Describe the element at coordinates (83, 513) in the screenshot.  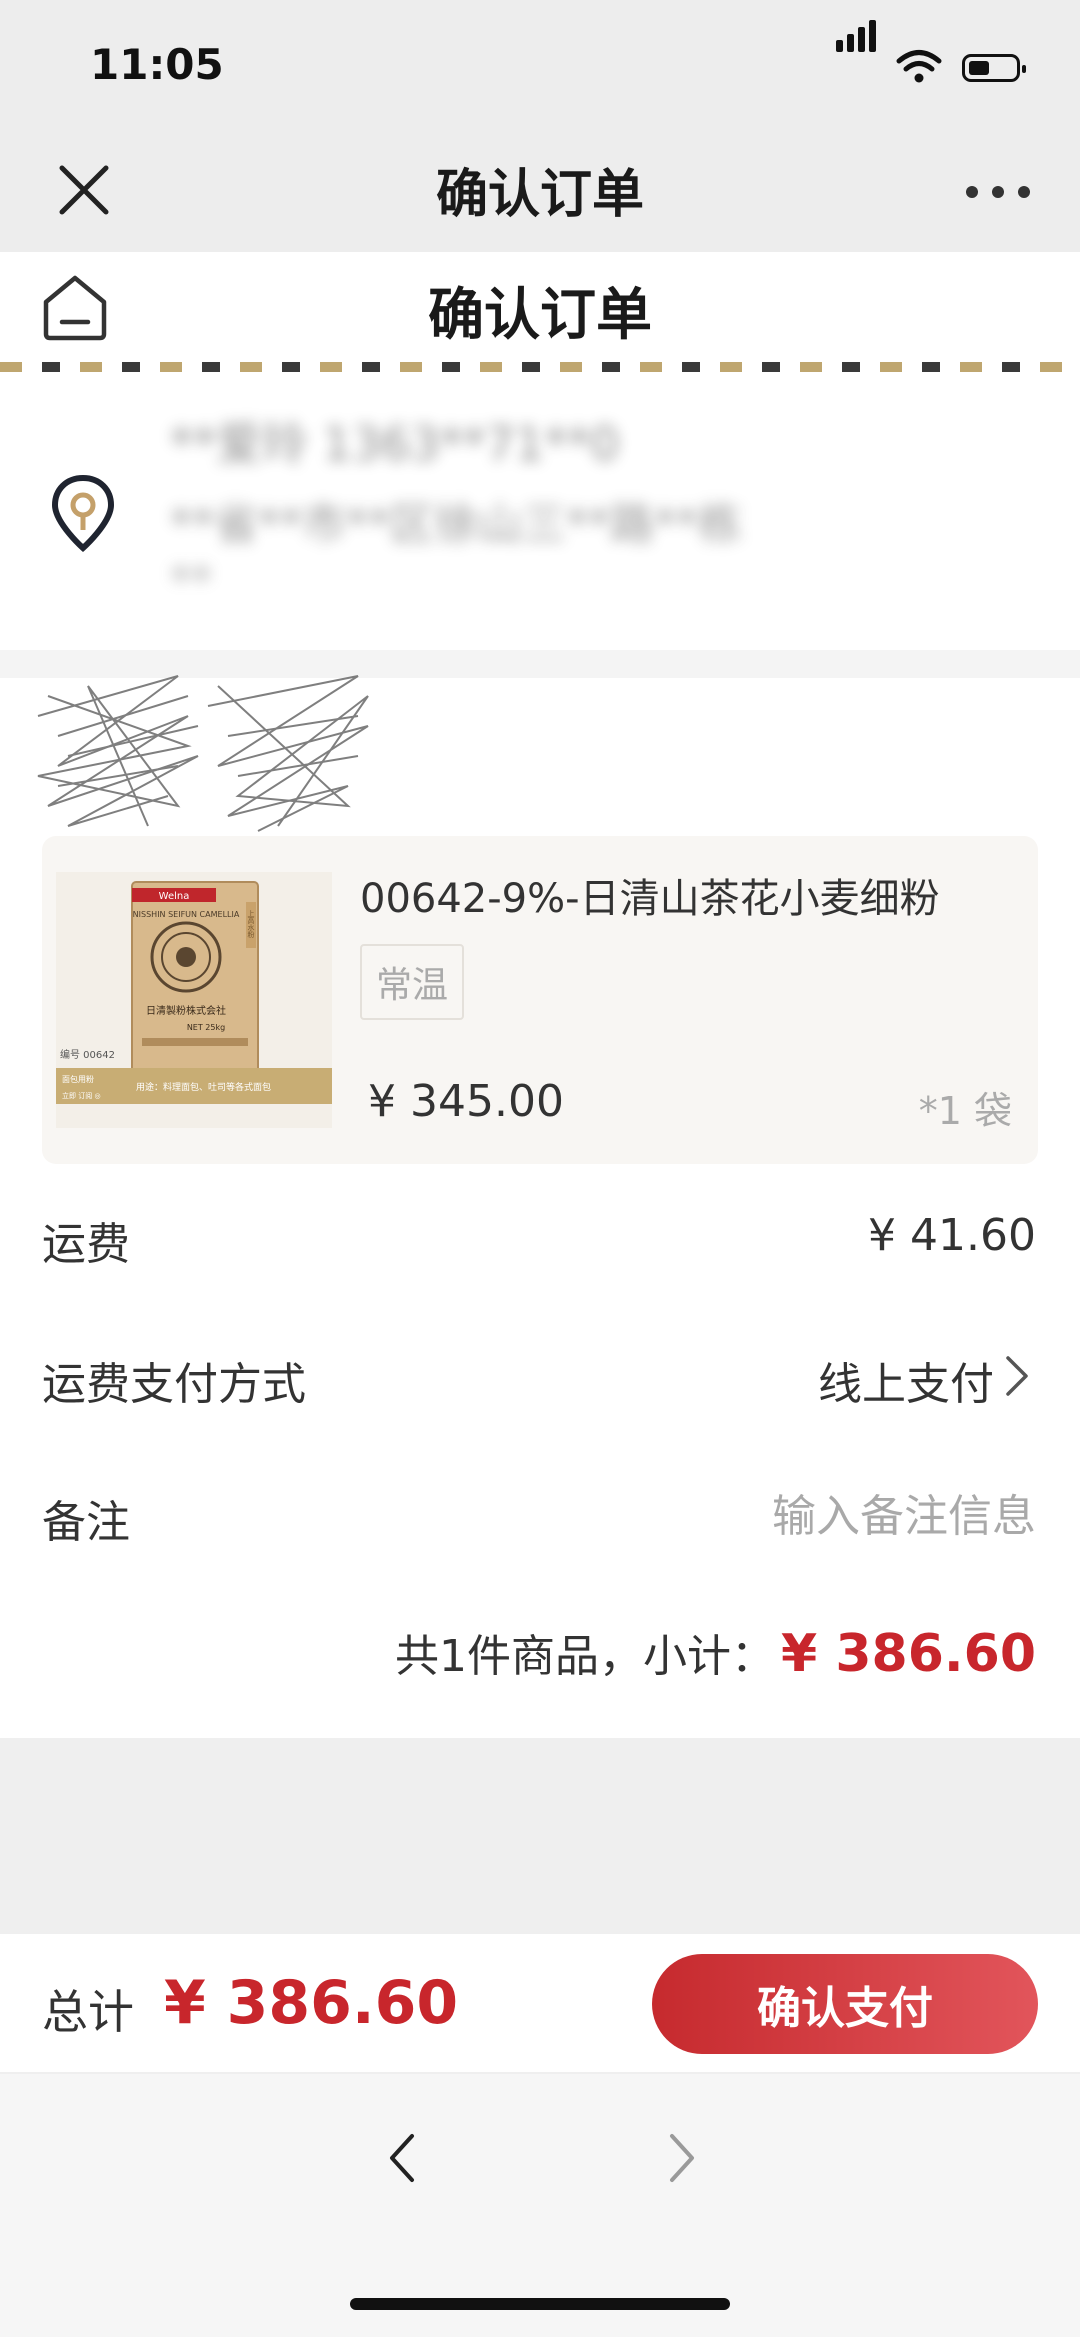
I see `location-pin-icon` at that location.